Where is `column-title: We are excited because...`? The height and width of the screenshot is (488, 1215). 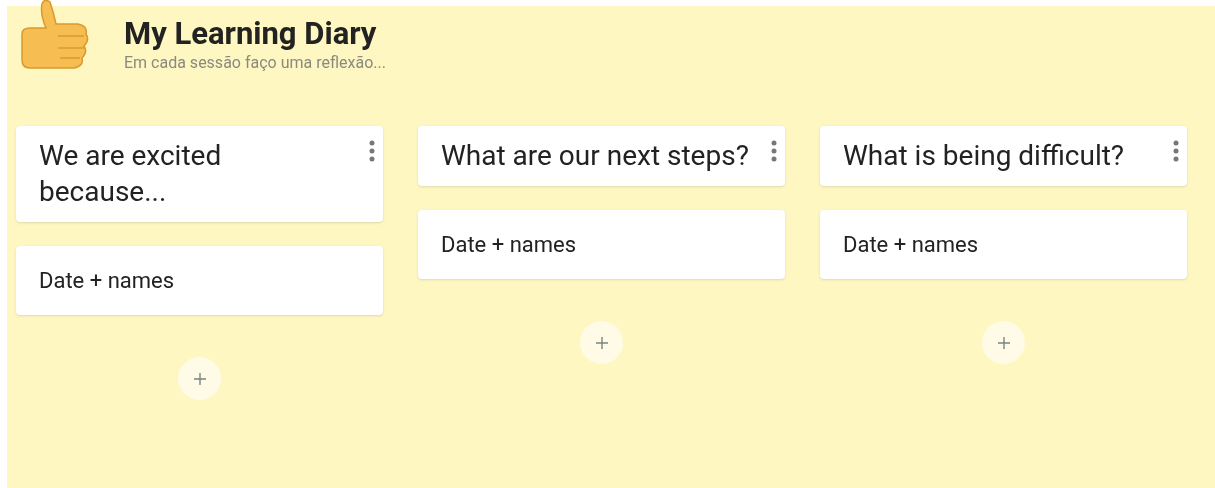
column-title: We are excited because... is located at coordinates (131, 174).